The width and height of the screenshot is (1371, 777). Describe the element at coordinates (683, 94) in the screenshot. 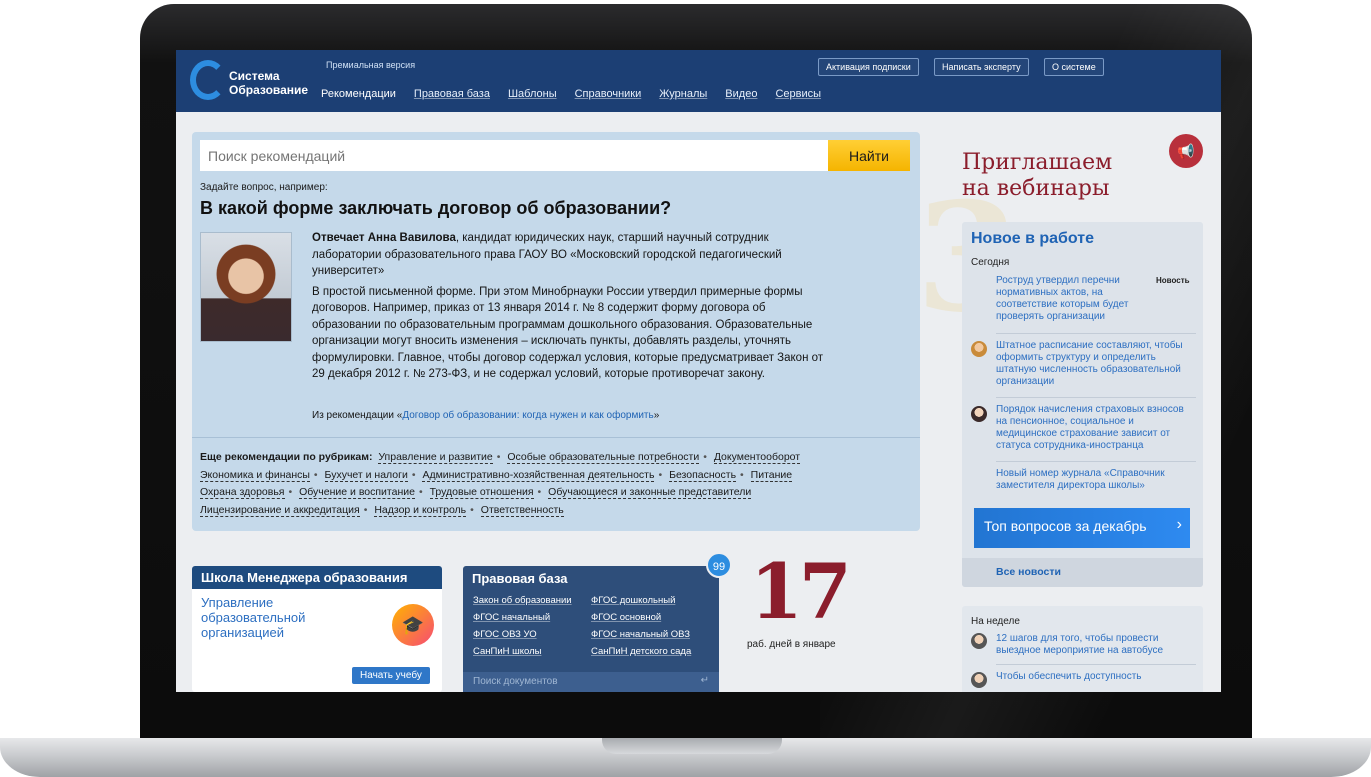

I see `nav-journals: Журналы` at that location.